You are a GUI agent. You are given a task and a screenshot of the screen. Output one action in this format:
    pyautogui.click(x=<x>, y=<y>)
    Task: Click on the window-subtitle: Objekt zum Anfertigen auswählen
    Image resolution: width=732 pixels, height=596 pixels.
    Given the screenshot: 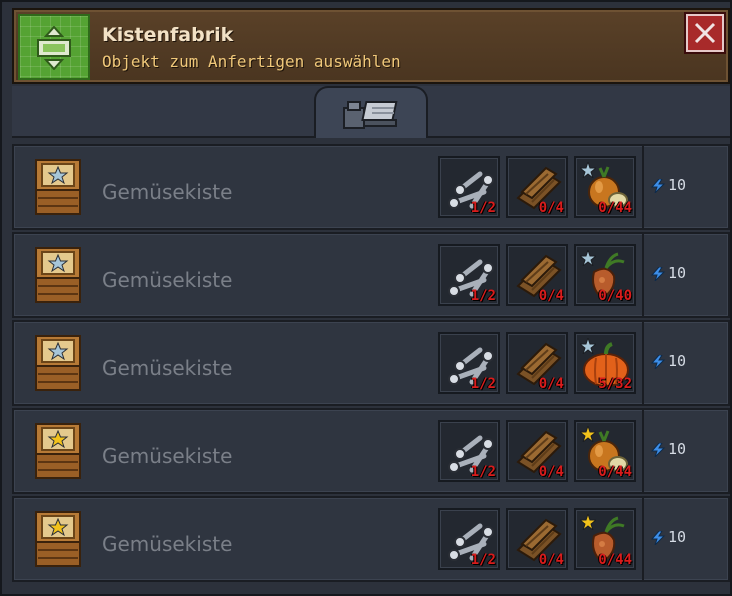 What is the action you would take?
    pyautogui.click(x=251, y=61)
    